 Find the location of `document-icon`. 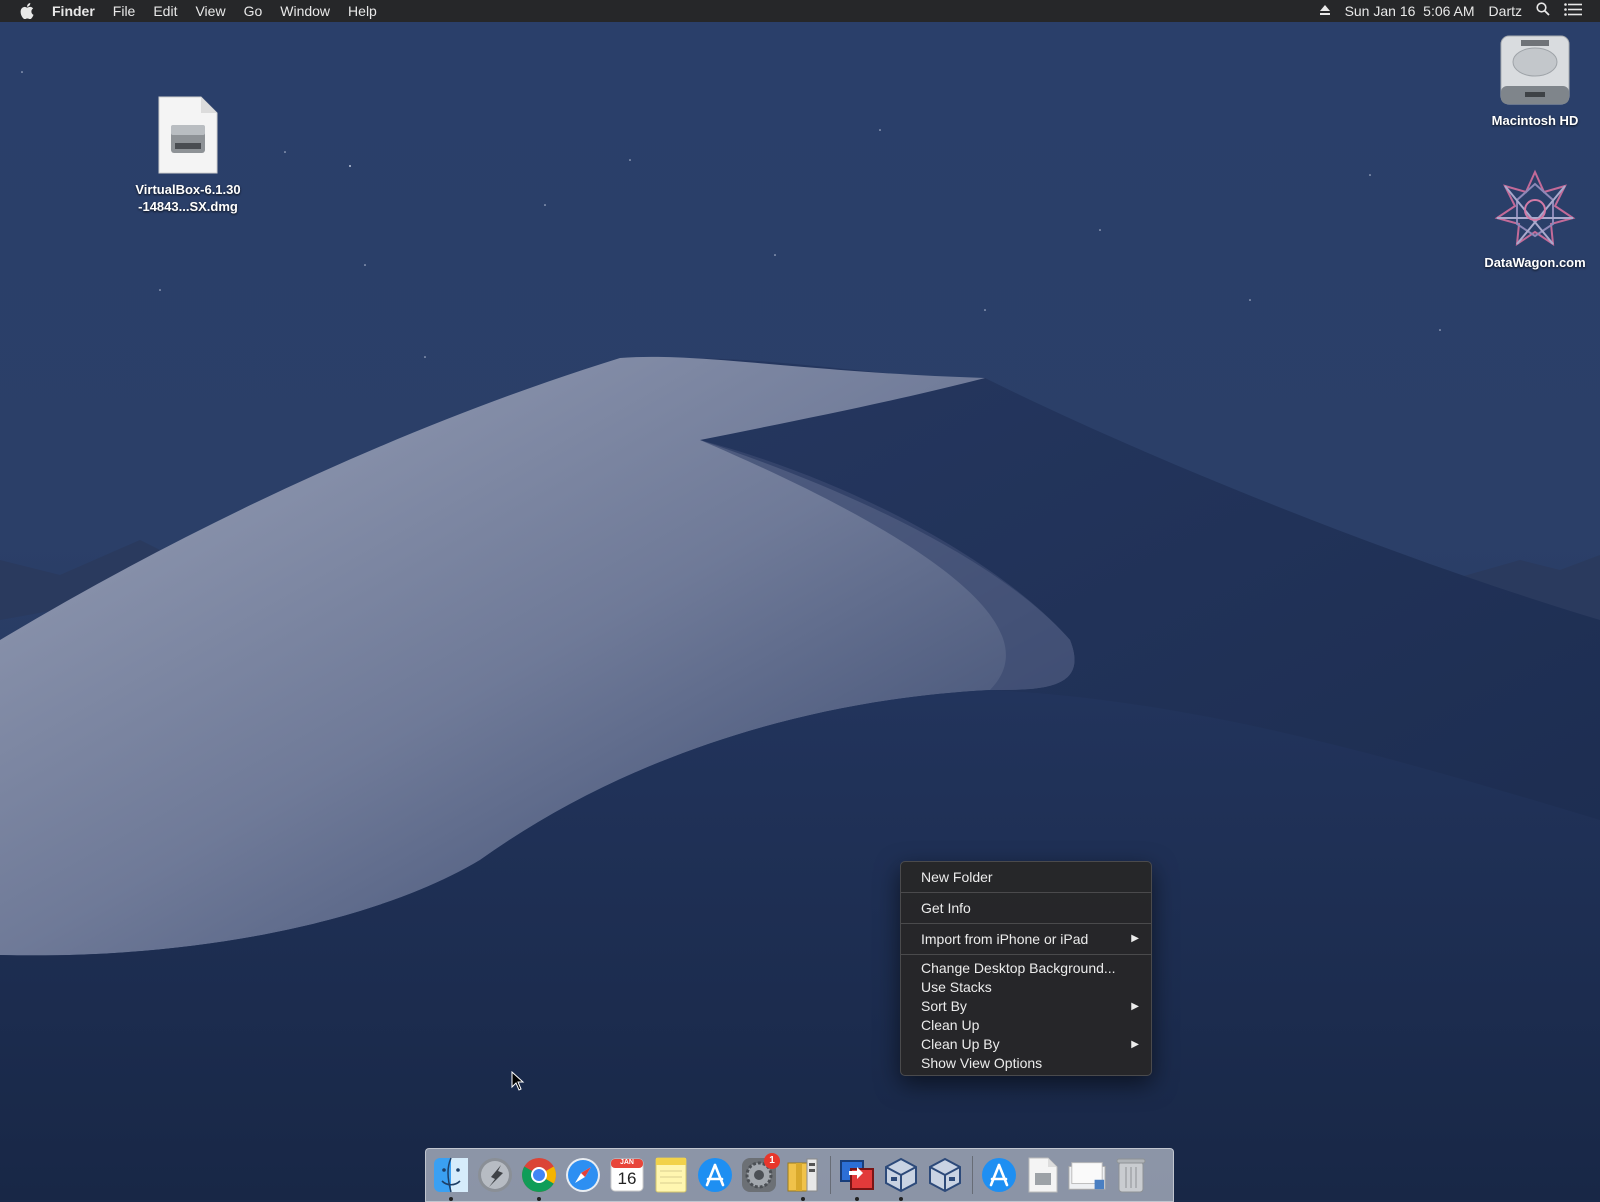

document-icon is located at coordinates (1043, 1175).